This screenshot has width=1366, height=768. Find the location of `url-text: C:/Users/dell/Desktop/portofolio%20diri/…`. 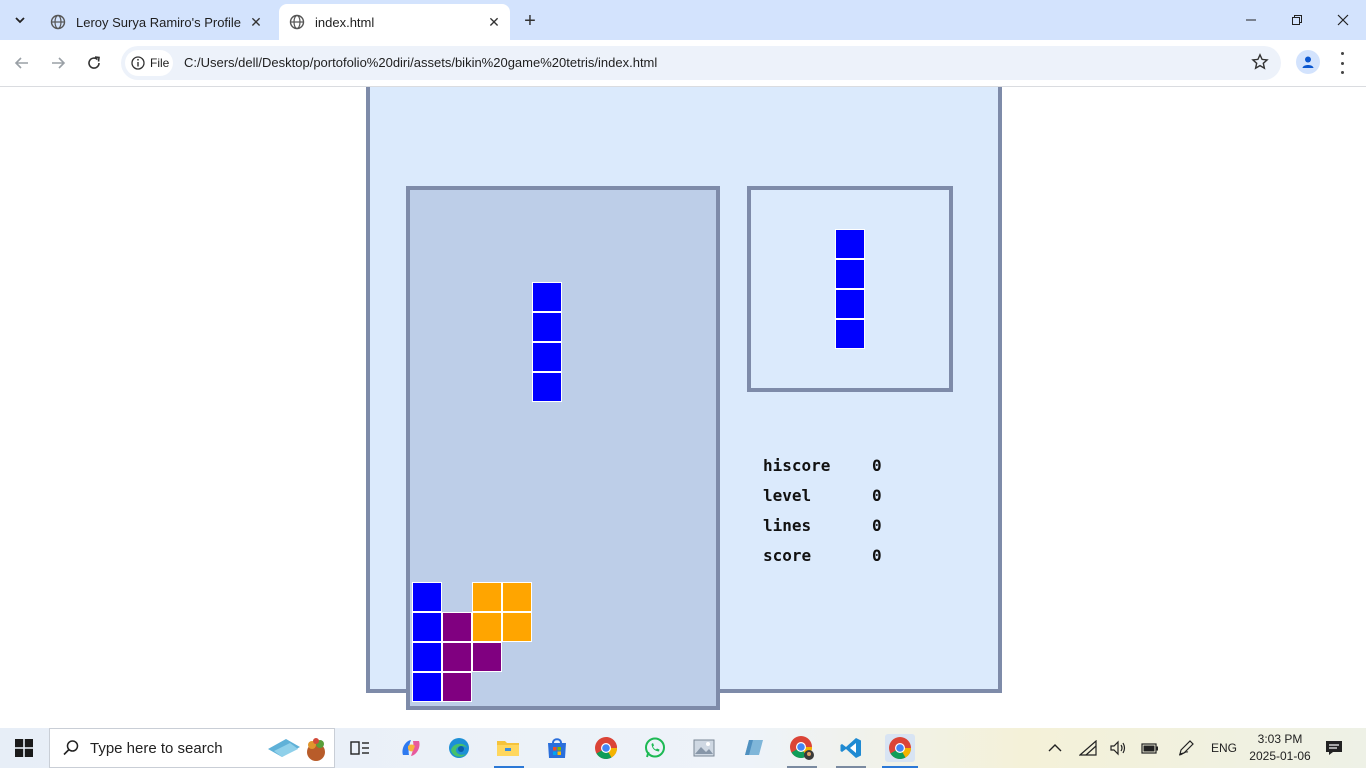

url-text: C:/Users/dell/Desktop/portofolio%20diri/… is located at coordinates (420, 62).